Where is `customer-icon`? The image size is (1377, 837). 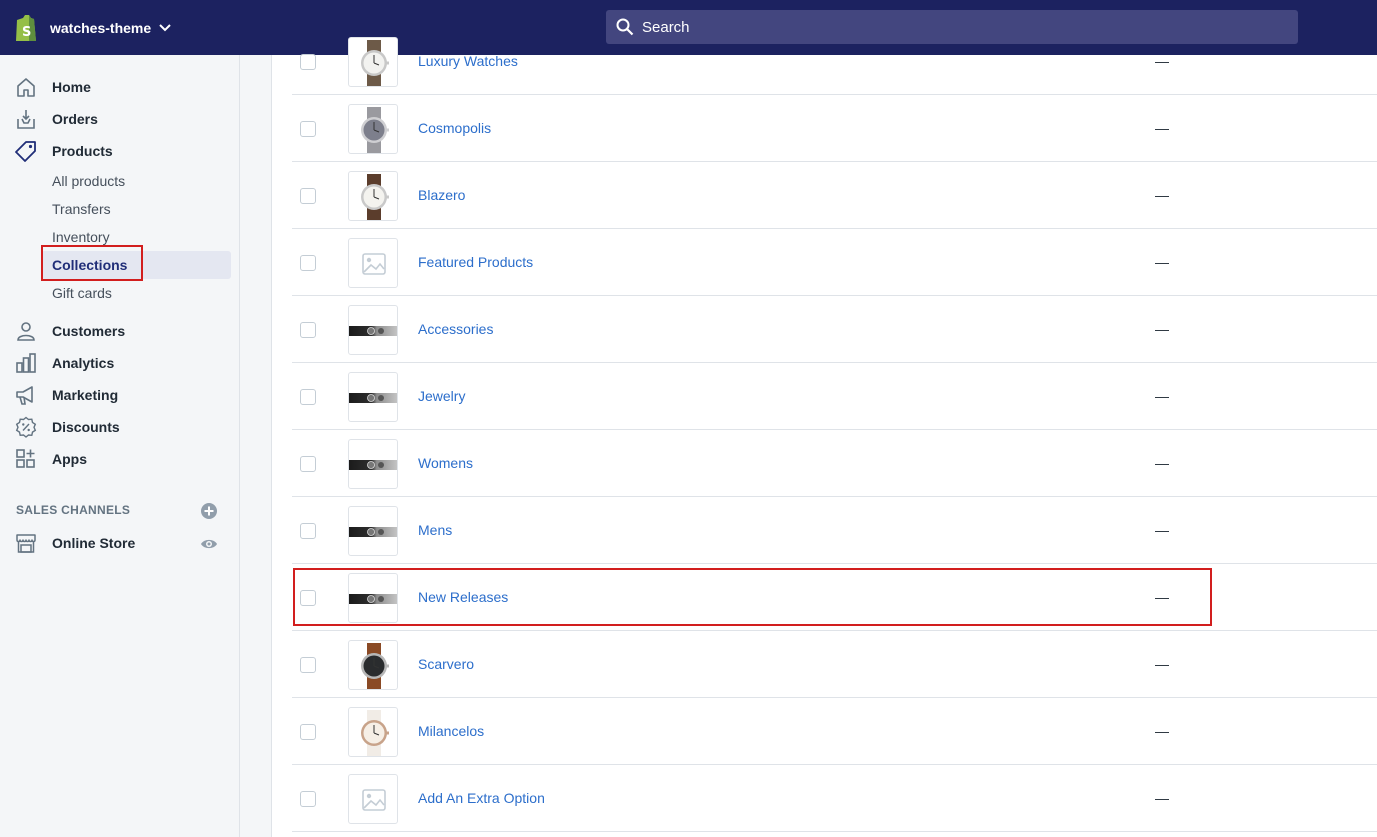
customer-icon is located at coordinates (26, 331).